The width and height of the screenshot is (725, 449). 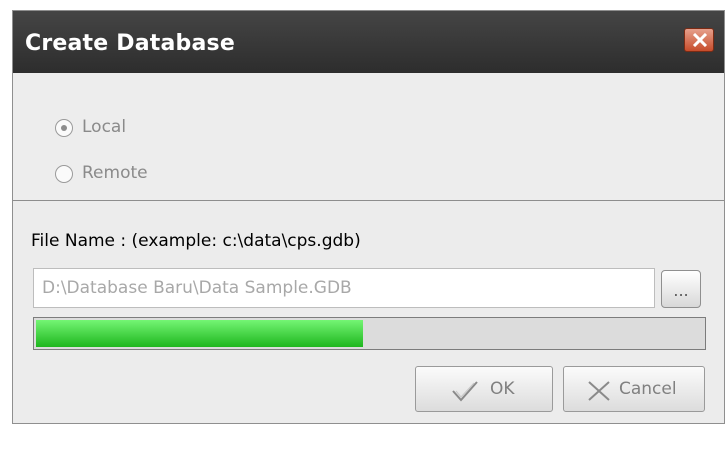 What do you see at coordinates (130, 43) in the screenshot?
I see `dialog-title: Create Database` at bounding box center [130, 43].